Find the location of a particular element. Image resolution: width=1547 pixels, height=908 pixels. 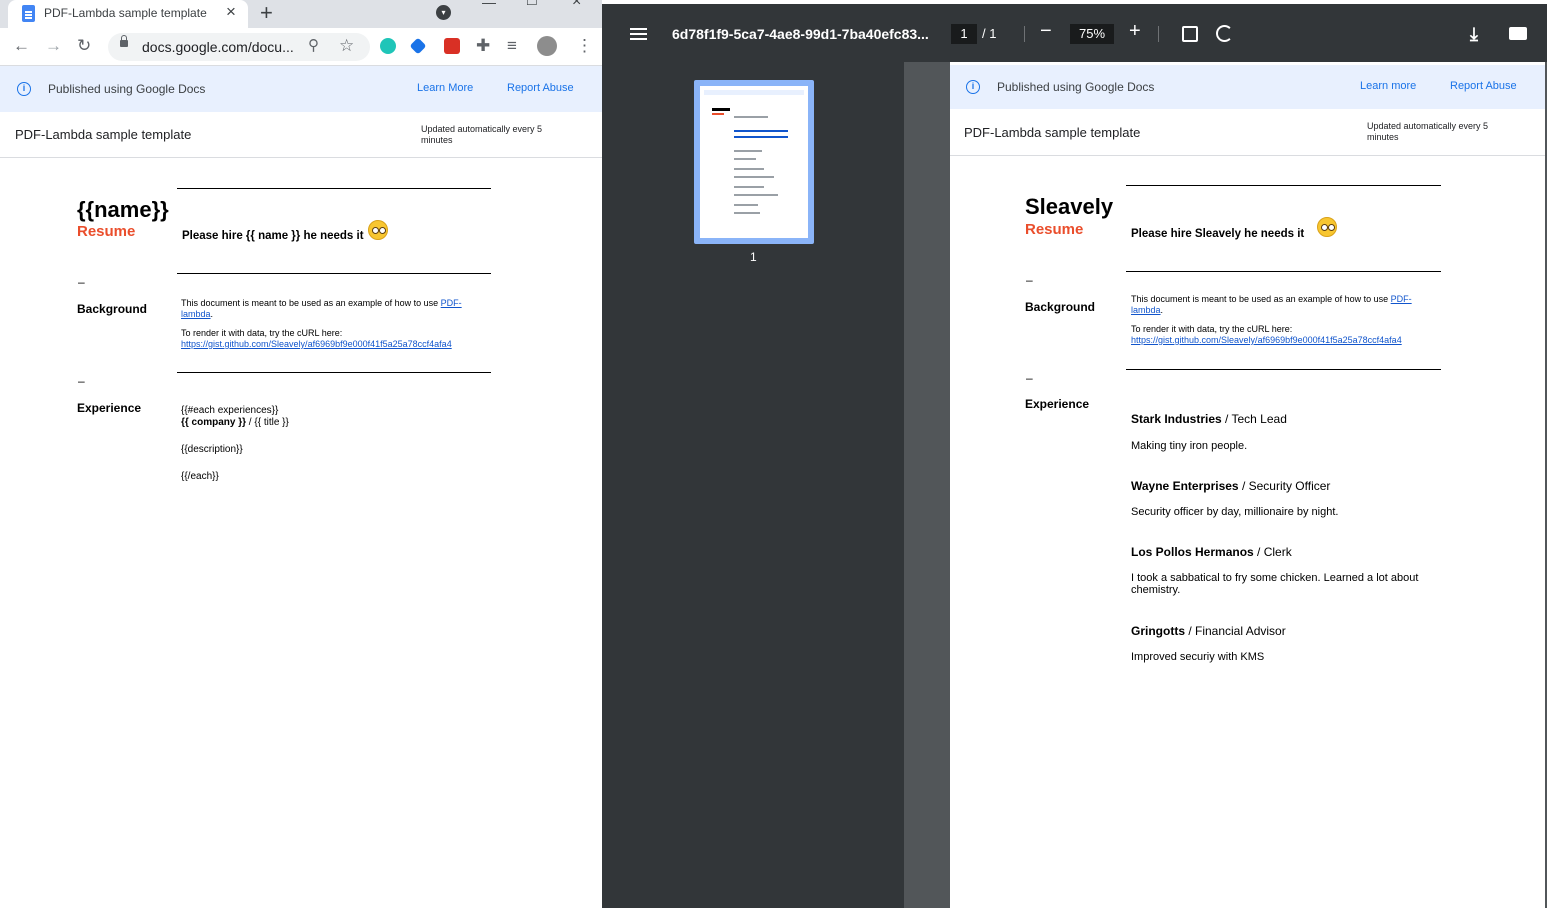

rotate-icon is located at coordinates (1224, 33).